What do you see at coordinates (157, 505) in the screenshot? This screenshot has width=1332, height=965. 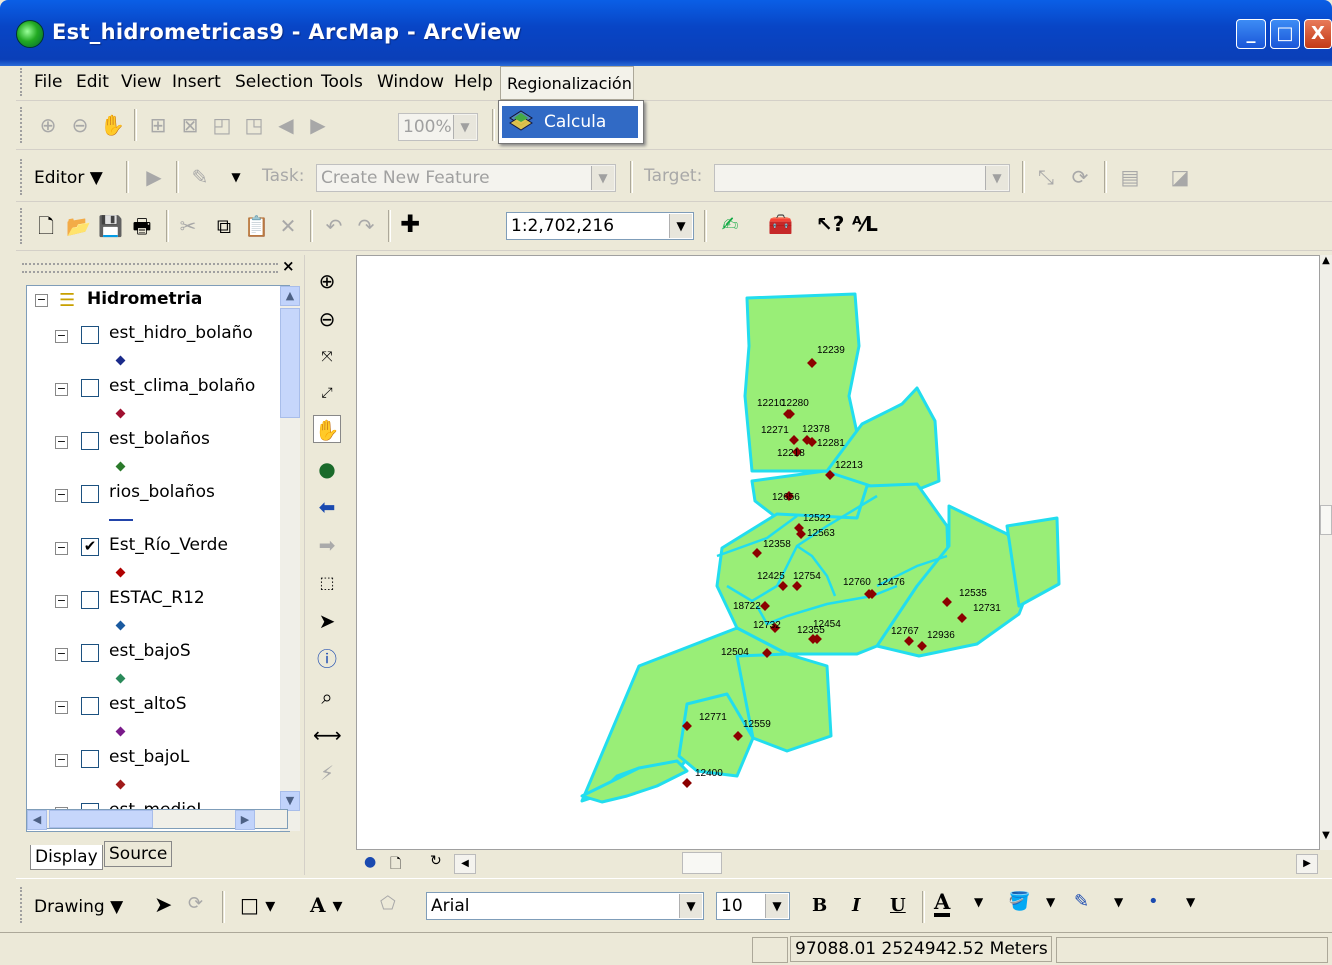 I see `layer-item: − rios_bolaños` at bounding box center [157, 505].